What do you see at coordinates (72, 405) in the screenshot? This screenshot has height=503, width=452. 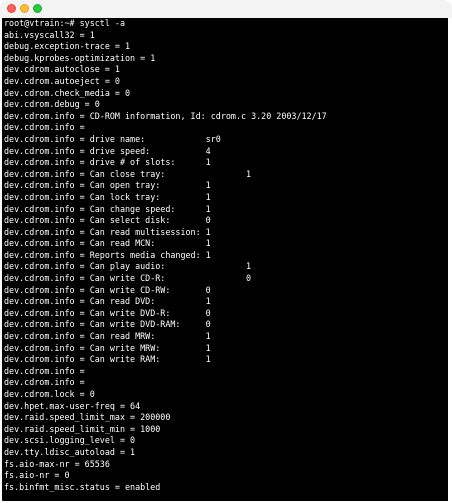 I see `output-line: dev.hpet.max-user-freq = 64` at bounding box center [72, 405].